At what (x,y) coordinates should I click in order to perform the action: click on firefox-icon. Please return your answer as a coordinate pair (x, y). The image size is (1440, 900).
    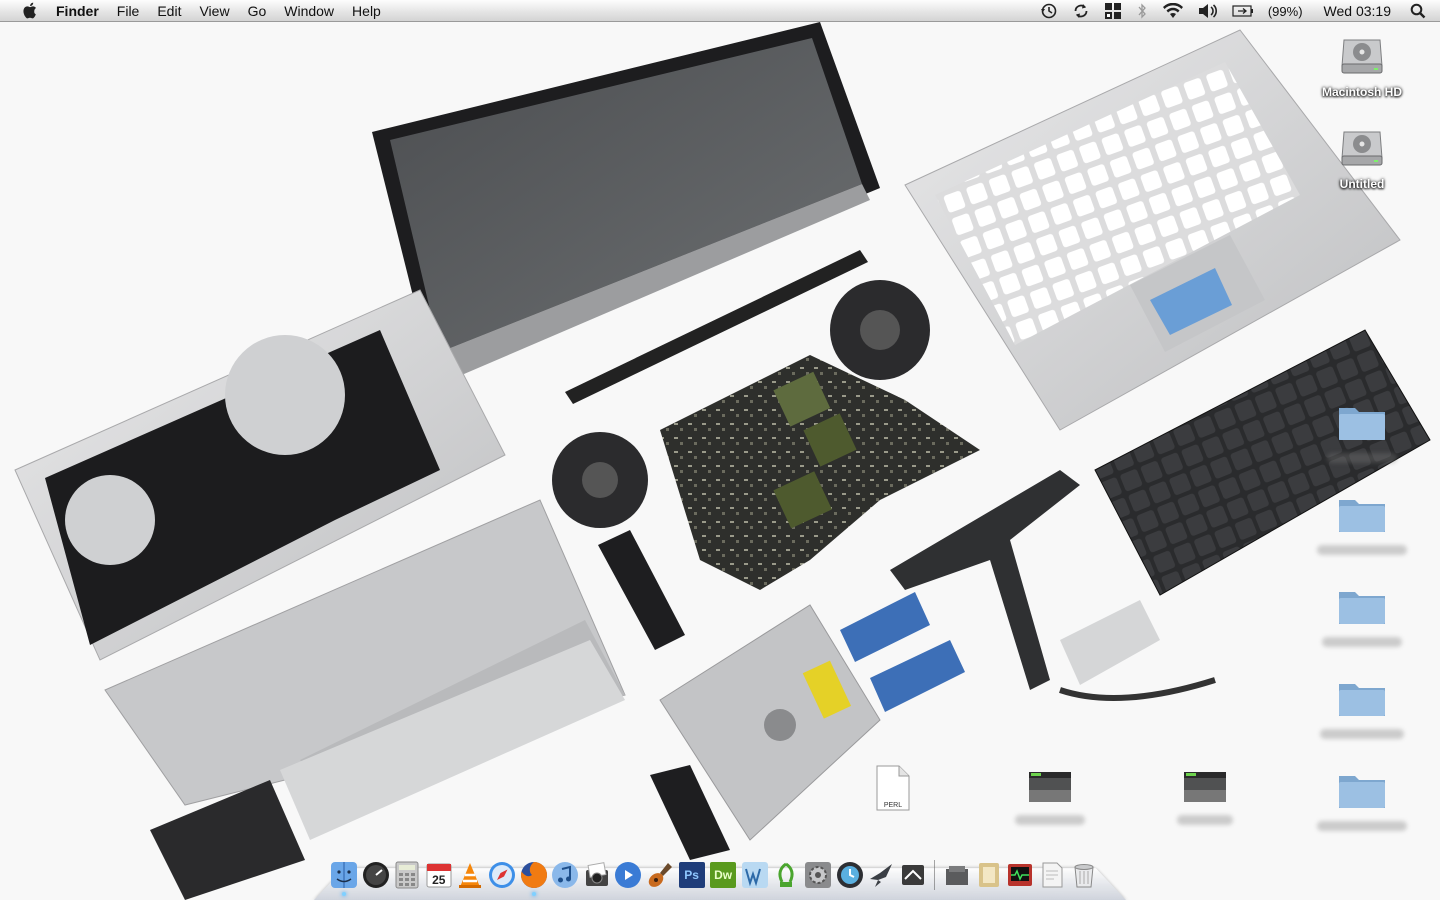
    Looking at the image, I should click on (534, 878).